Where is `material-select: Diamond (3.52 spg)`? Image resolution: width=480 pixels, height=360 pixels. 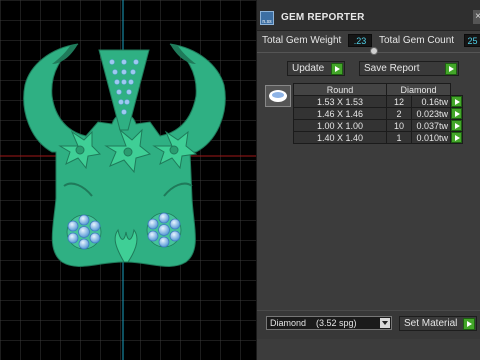 material-select: Diamond (3.52 spg) is located at coordinates (329, 323).